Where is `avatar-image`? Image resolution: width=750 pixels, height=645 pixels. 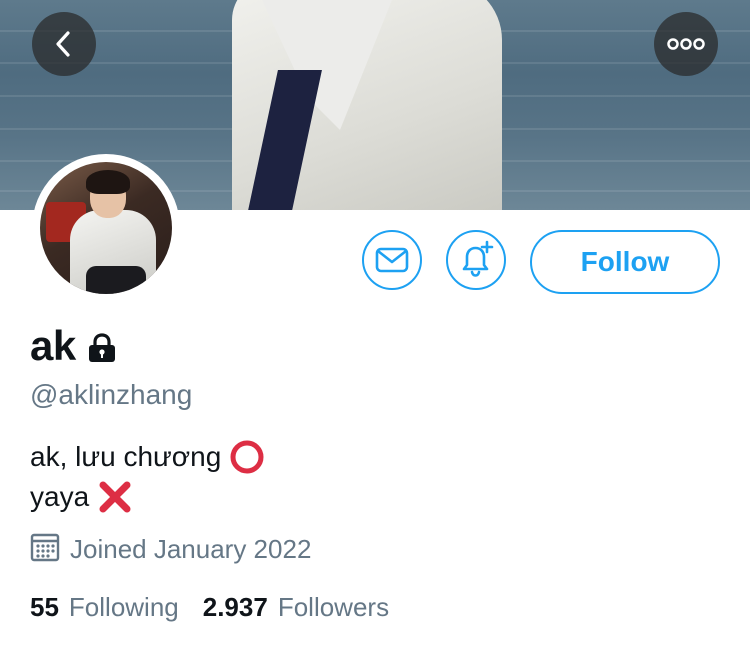
avatar-image is located at coordinates (106, 228).